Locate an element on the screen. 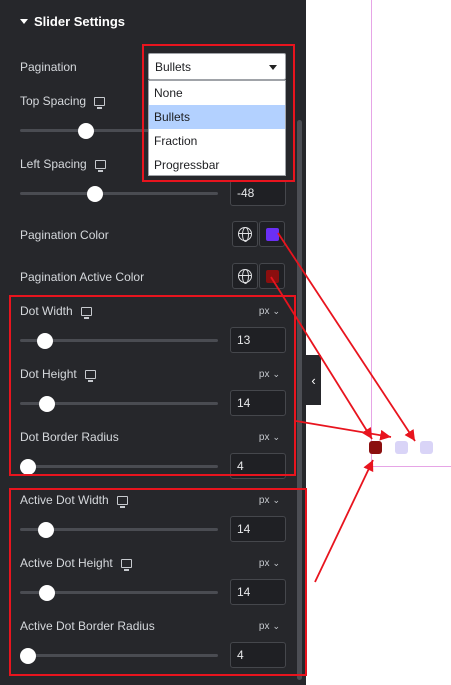 The height and width of the screenshot is (685, 451). active-dot-width-input: 14 is located at coordinates (258, 529).